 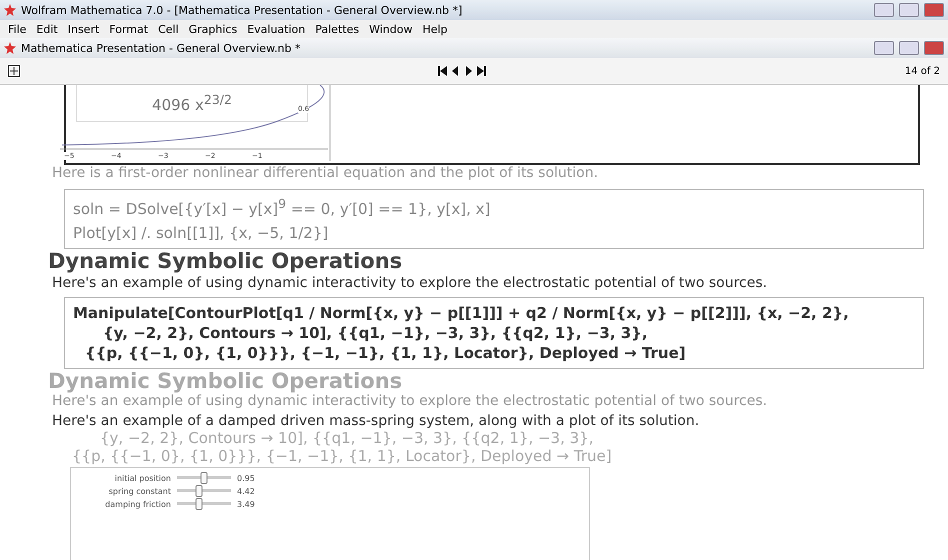 I want to click on last-slide-icon, so click(x=481, y=71).